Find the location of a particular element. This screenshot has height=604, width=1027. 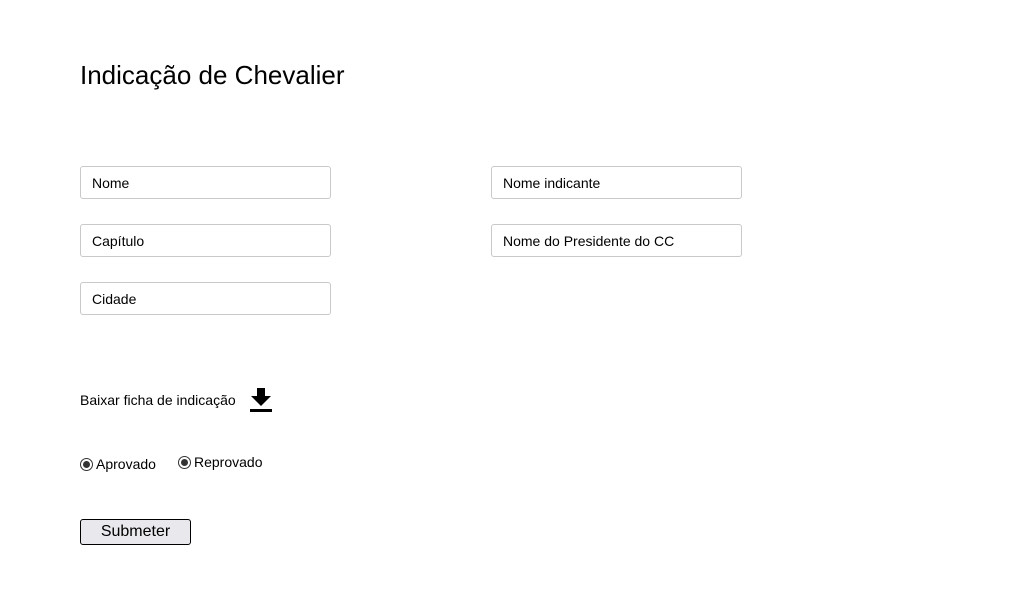

radio-circle-reprovado is located at coordinates (184, 462).